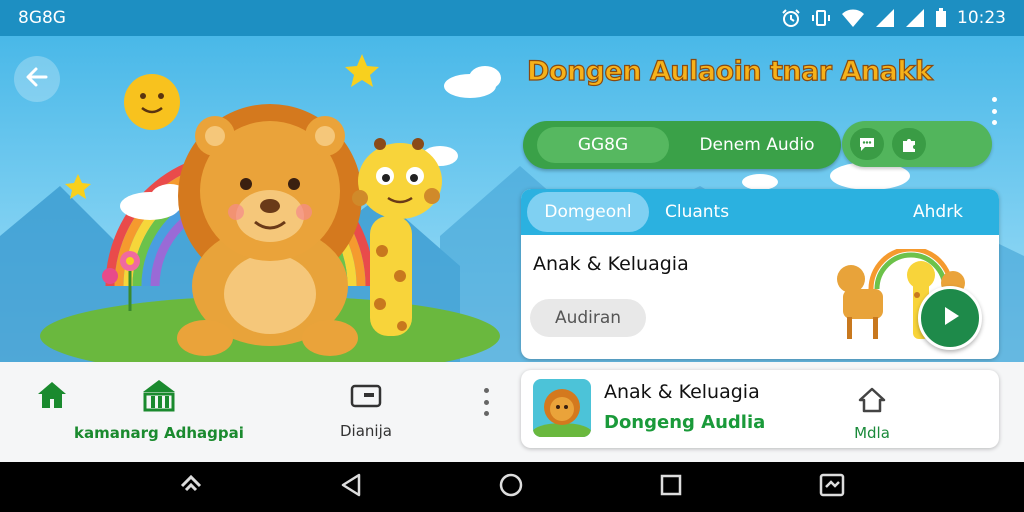  What do you see at coordinates (42, 18) in the screenshot?
I see `carrier-label: 8G8G` at bounding box center [42, 18].